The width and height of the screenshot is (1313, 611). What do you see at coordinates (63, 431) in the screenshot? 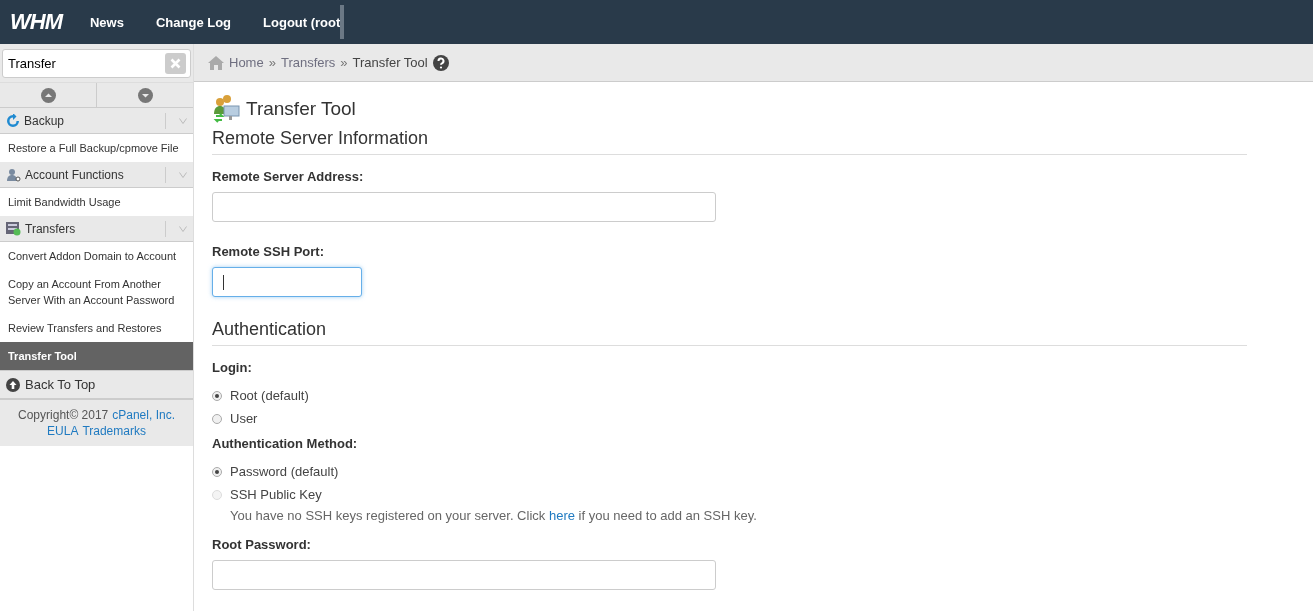
I see `footer-link: EULA` at bounding box center [63, 431].